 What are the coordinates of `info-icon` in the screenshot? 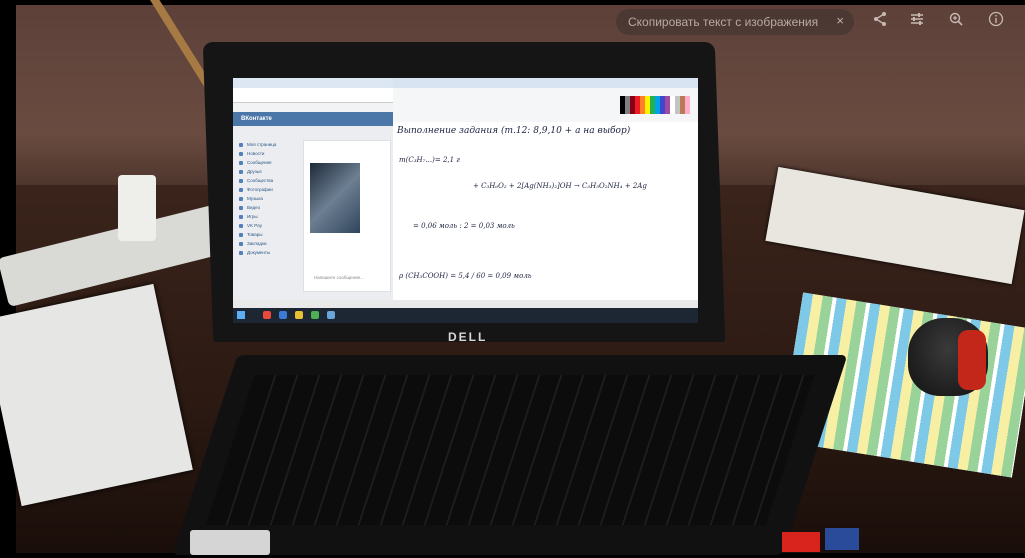 It's located at (996, 22).